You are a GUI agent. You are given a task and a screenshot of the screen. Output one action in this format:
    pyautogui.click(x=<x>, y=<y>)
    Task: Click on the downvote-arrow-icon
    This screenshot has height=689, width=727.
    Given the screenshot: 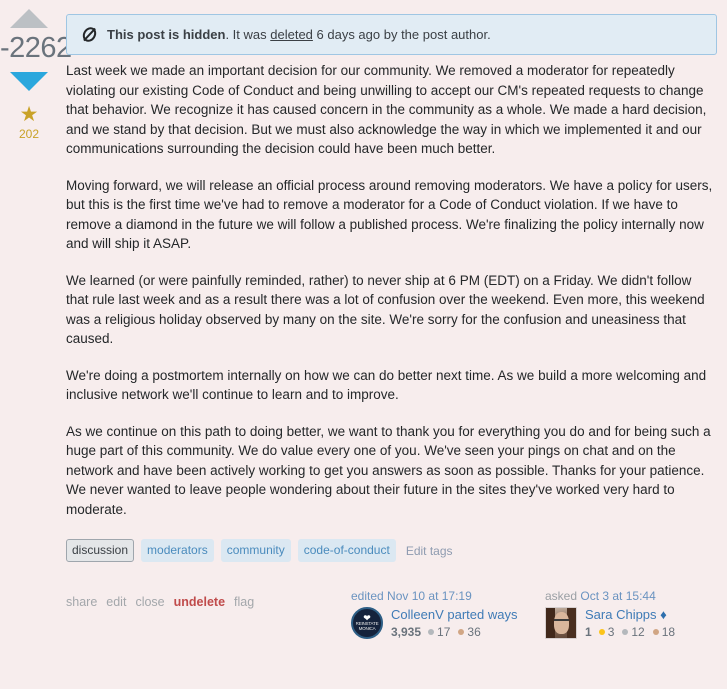 What is the action you would take?
    pyautogui.click(x=29, y=81)
    